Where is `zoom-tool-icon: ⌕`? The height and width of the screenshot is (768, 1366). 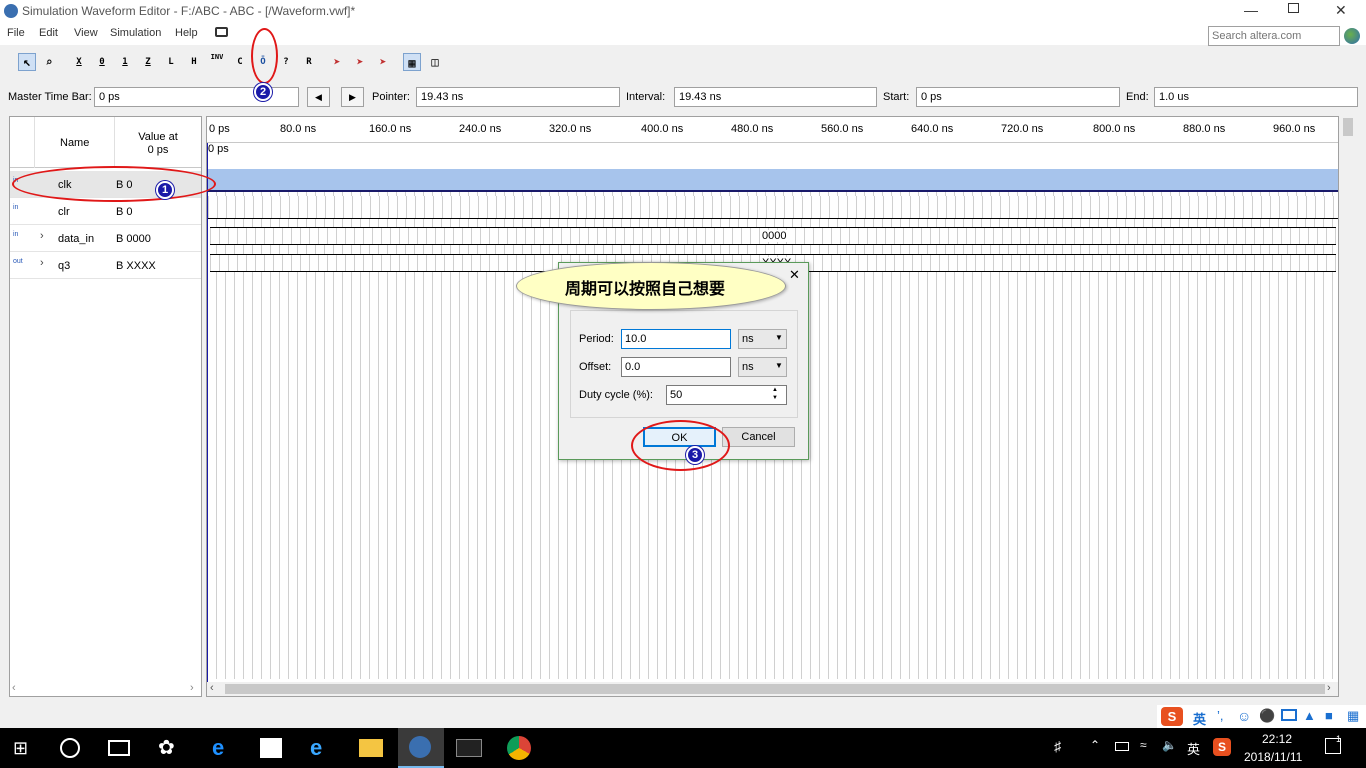 zoom-tool-icon: ⌕ is located at coordinates (49, 62).